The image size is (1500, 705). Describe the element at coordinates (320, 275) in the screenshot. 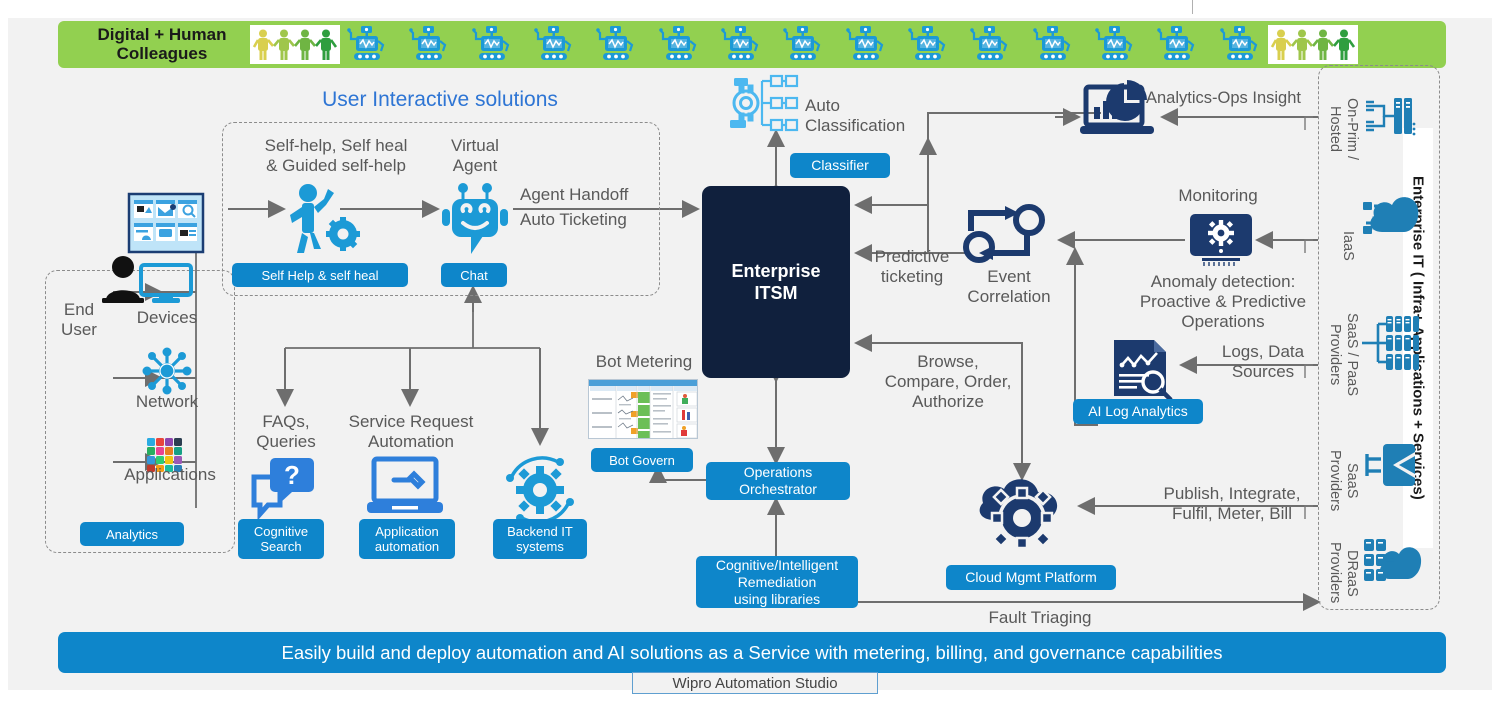

I see `self-help-pill: Self Help & self heal` at that location.